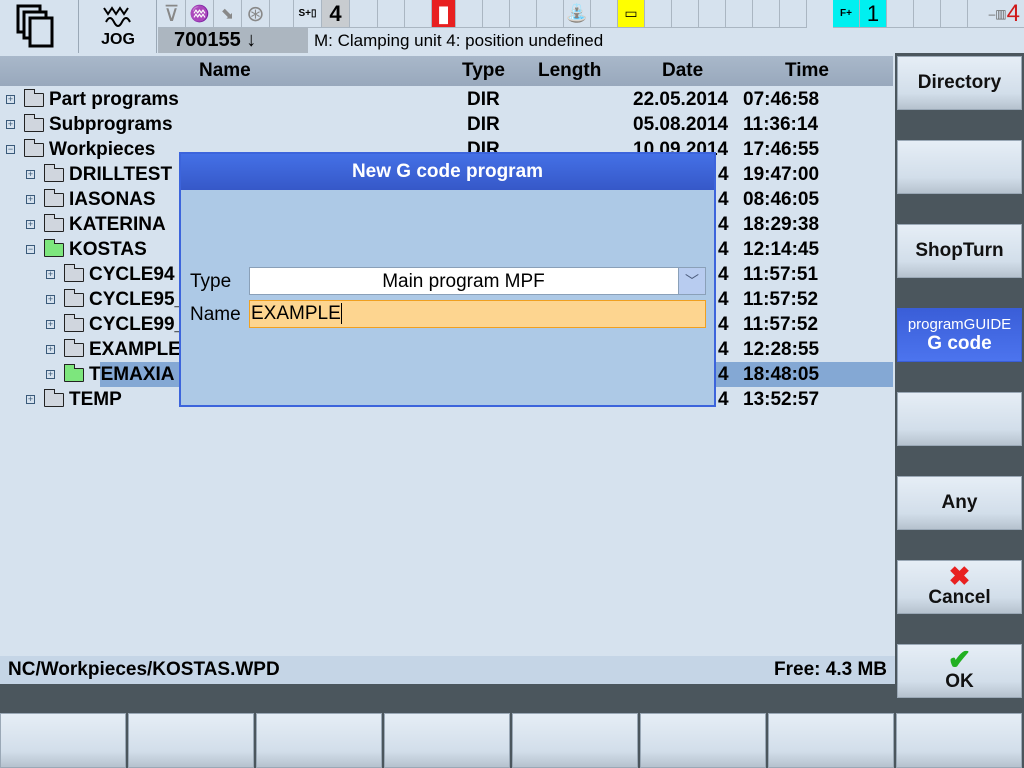 Image resolution: width=1024 pixels, height=768 pixels. What do you see at coordinates (577, 14) in the screenshot?
I see `coolant-icon: ⛲` at bounding box center [577, 14].